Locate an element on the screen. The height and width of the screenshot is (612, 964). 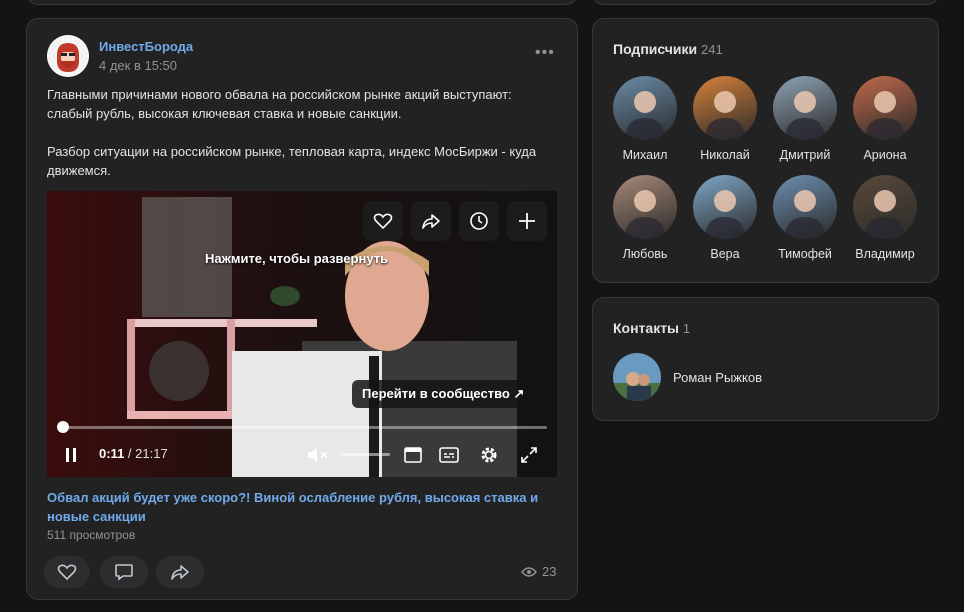
subscriber-name: Михаил is located at coordinates (645, 155).